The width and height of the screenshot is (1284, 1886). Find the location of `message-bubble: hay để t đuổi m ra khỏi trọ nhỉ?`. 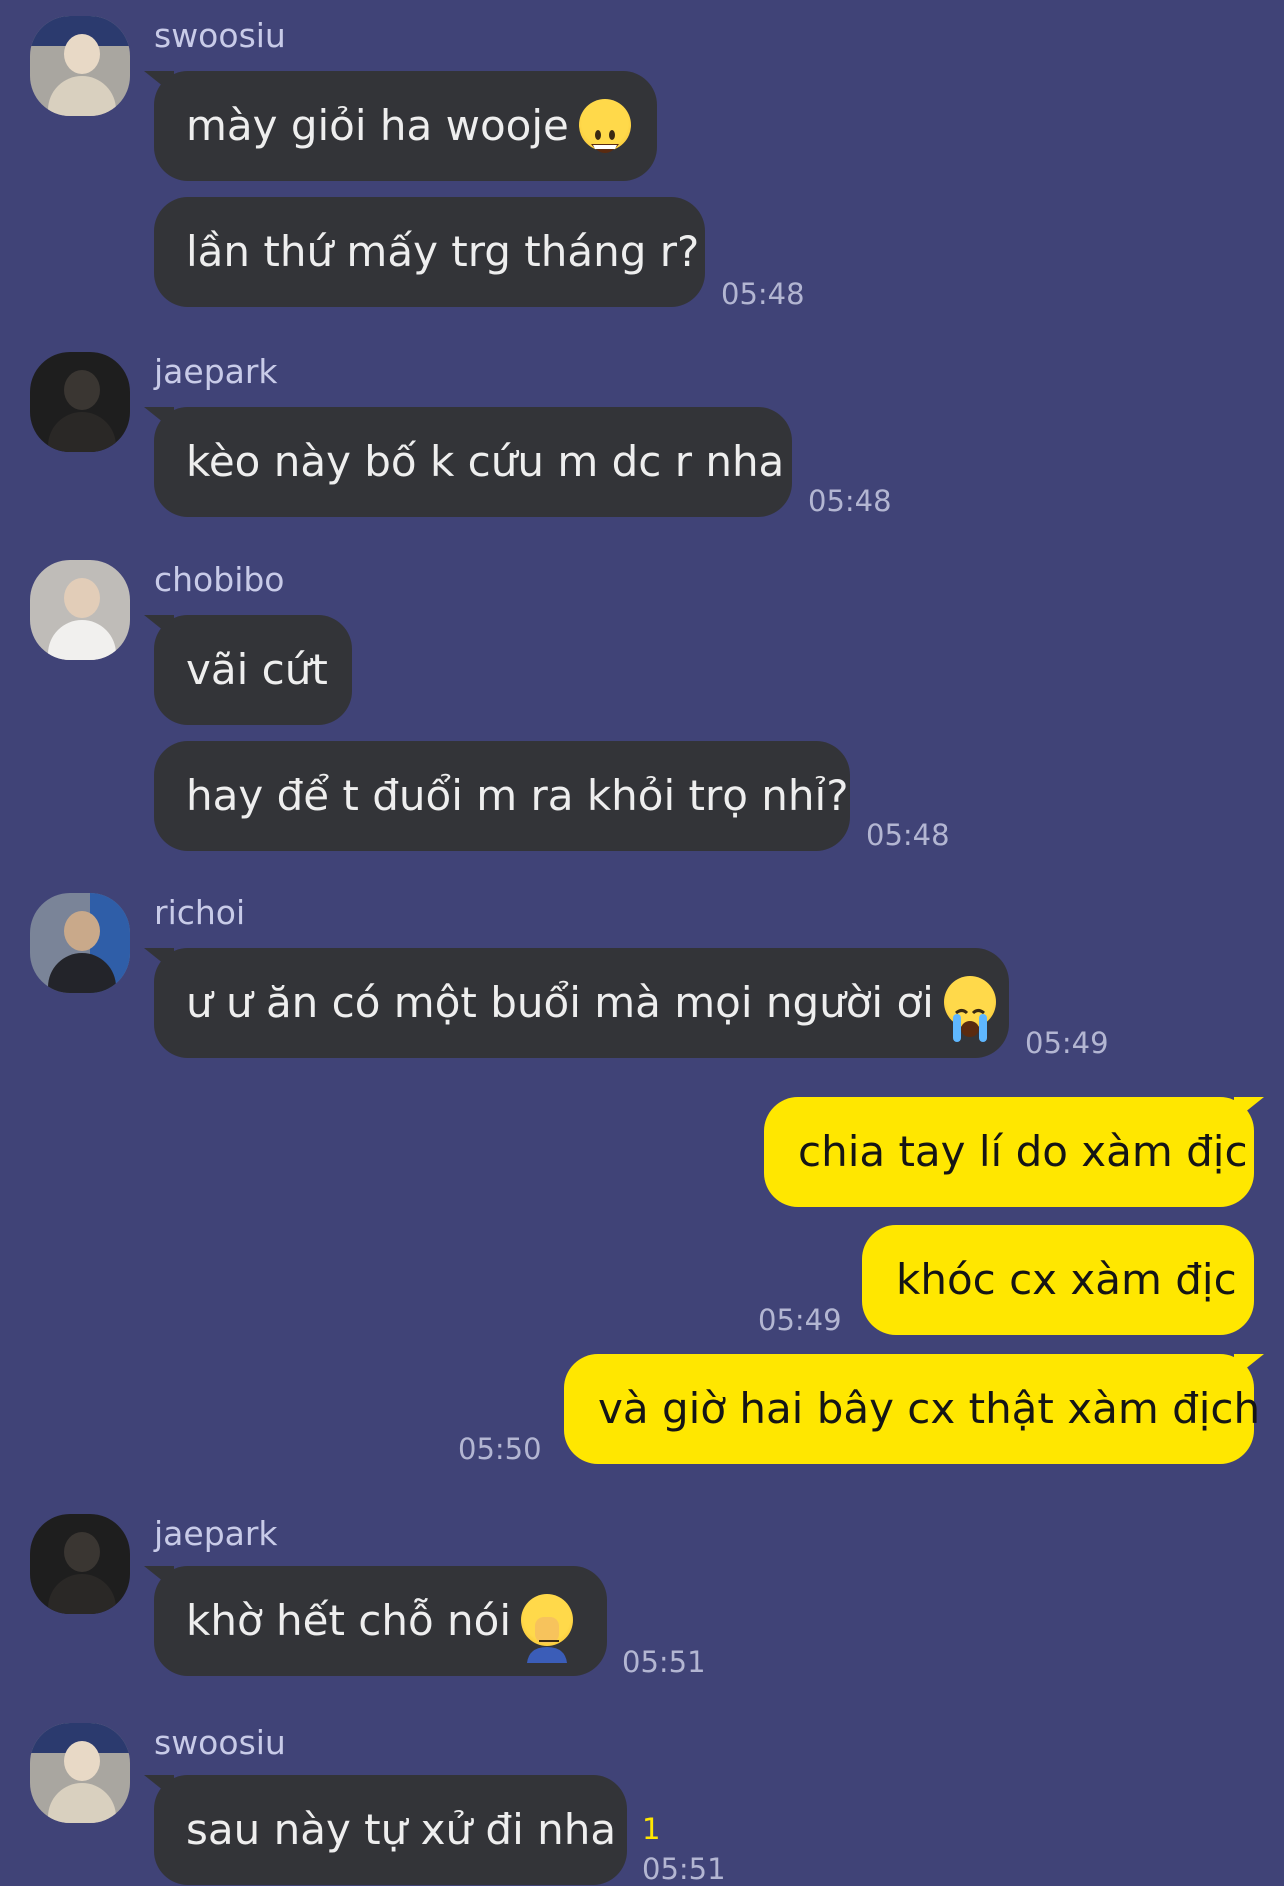

message-bubble: hay để t đuổi m ra khỏi trọ nhỉ? is located at coordinates (502, 796).